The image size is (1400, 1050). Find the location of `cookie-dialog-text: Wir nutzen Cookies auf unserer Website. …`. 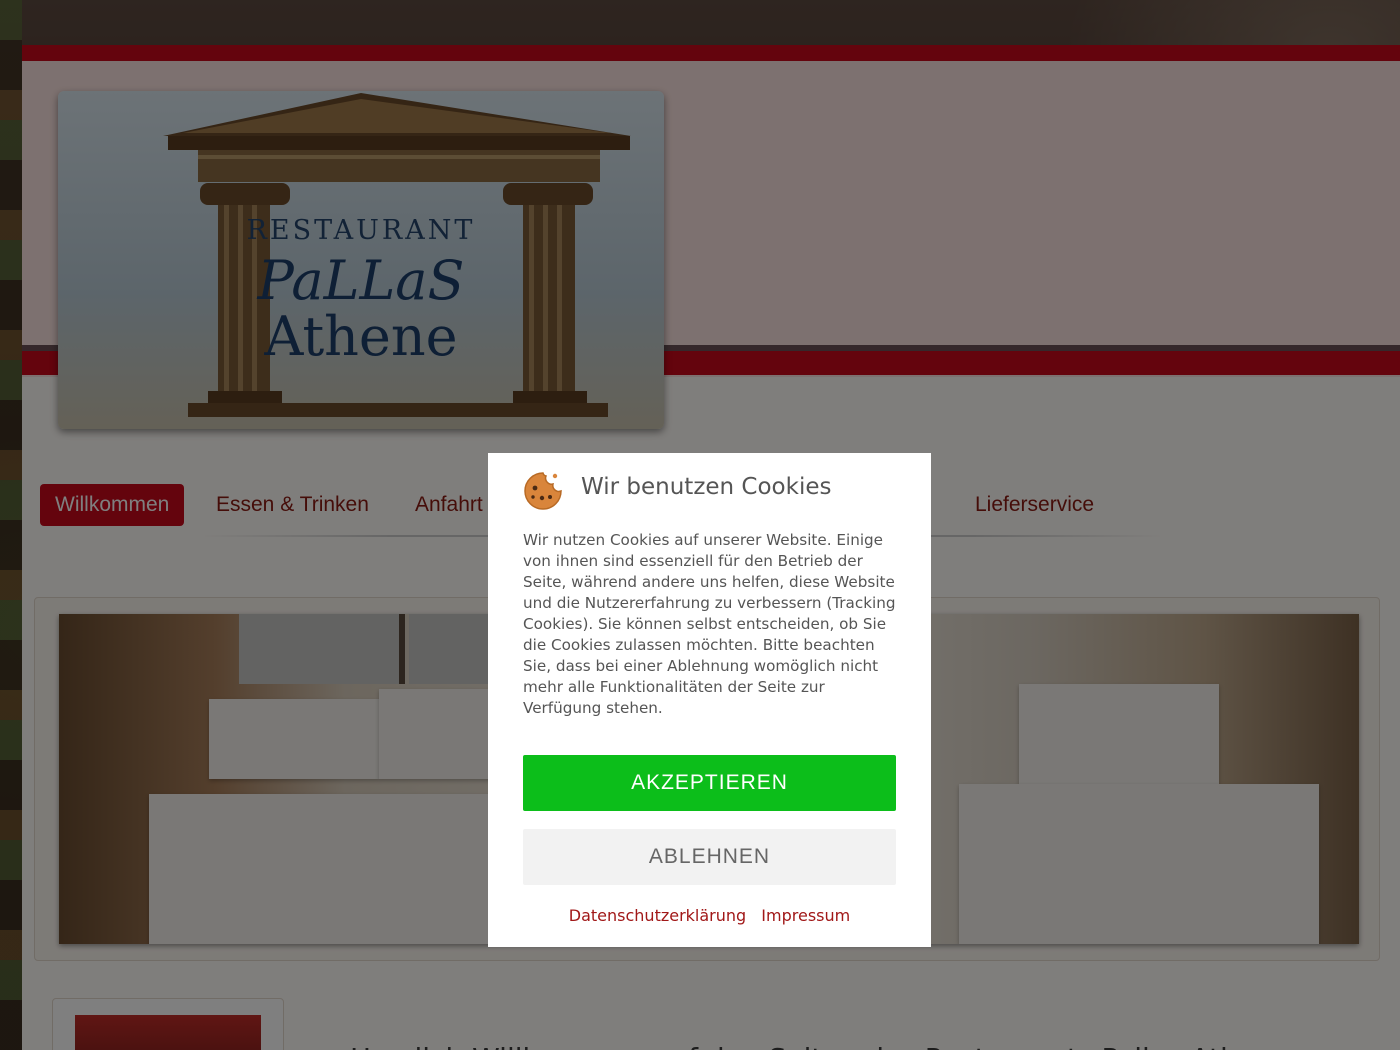

cookie-dialog-text: Wir nutzen Cookies auf unserer Website. … is located at coordinates (709, 624).